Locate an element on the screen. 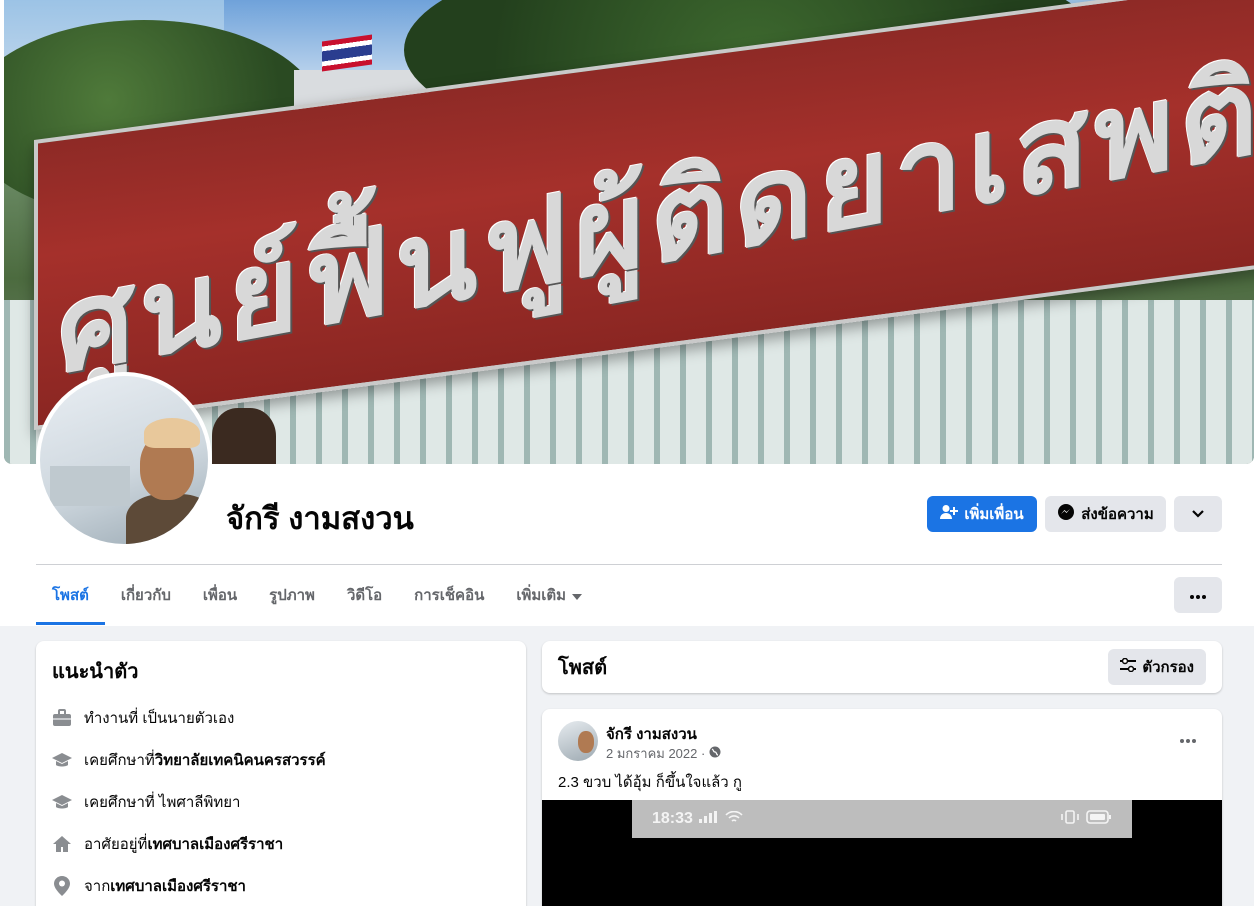  phone-status-bar: 18:33 is located at coordinates (882, 819).